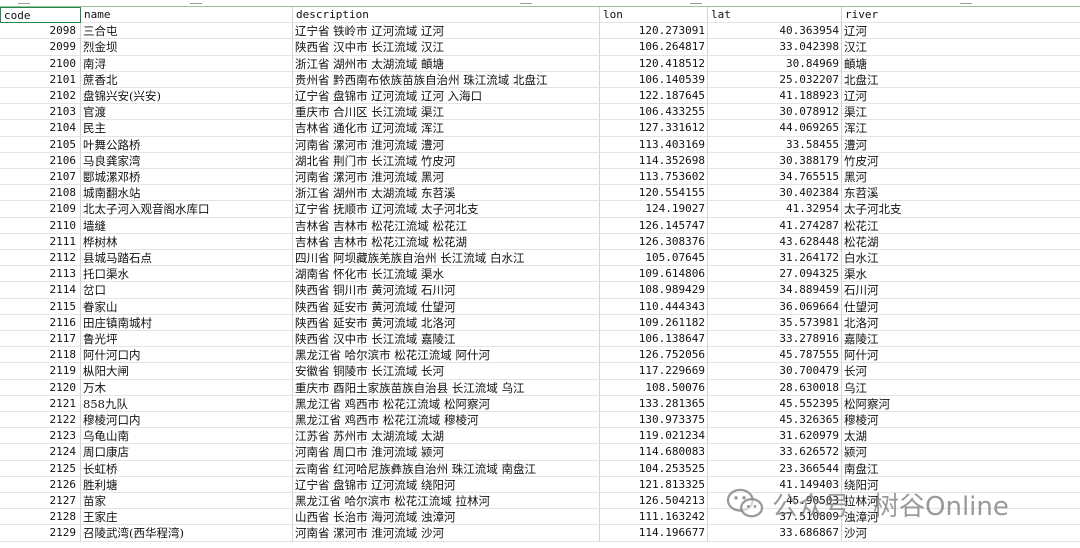 The width and height of the screenshot is (1080, 548). Describe the element at coordinates (40, 15) in the screenshot. I see `header-cell-code: code` at that location.